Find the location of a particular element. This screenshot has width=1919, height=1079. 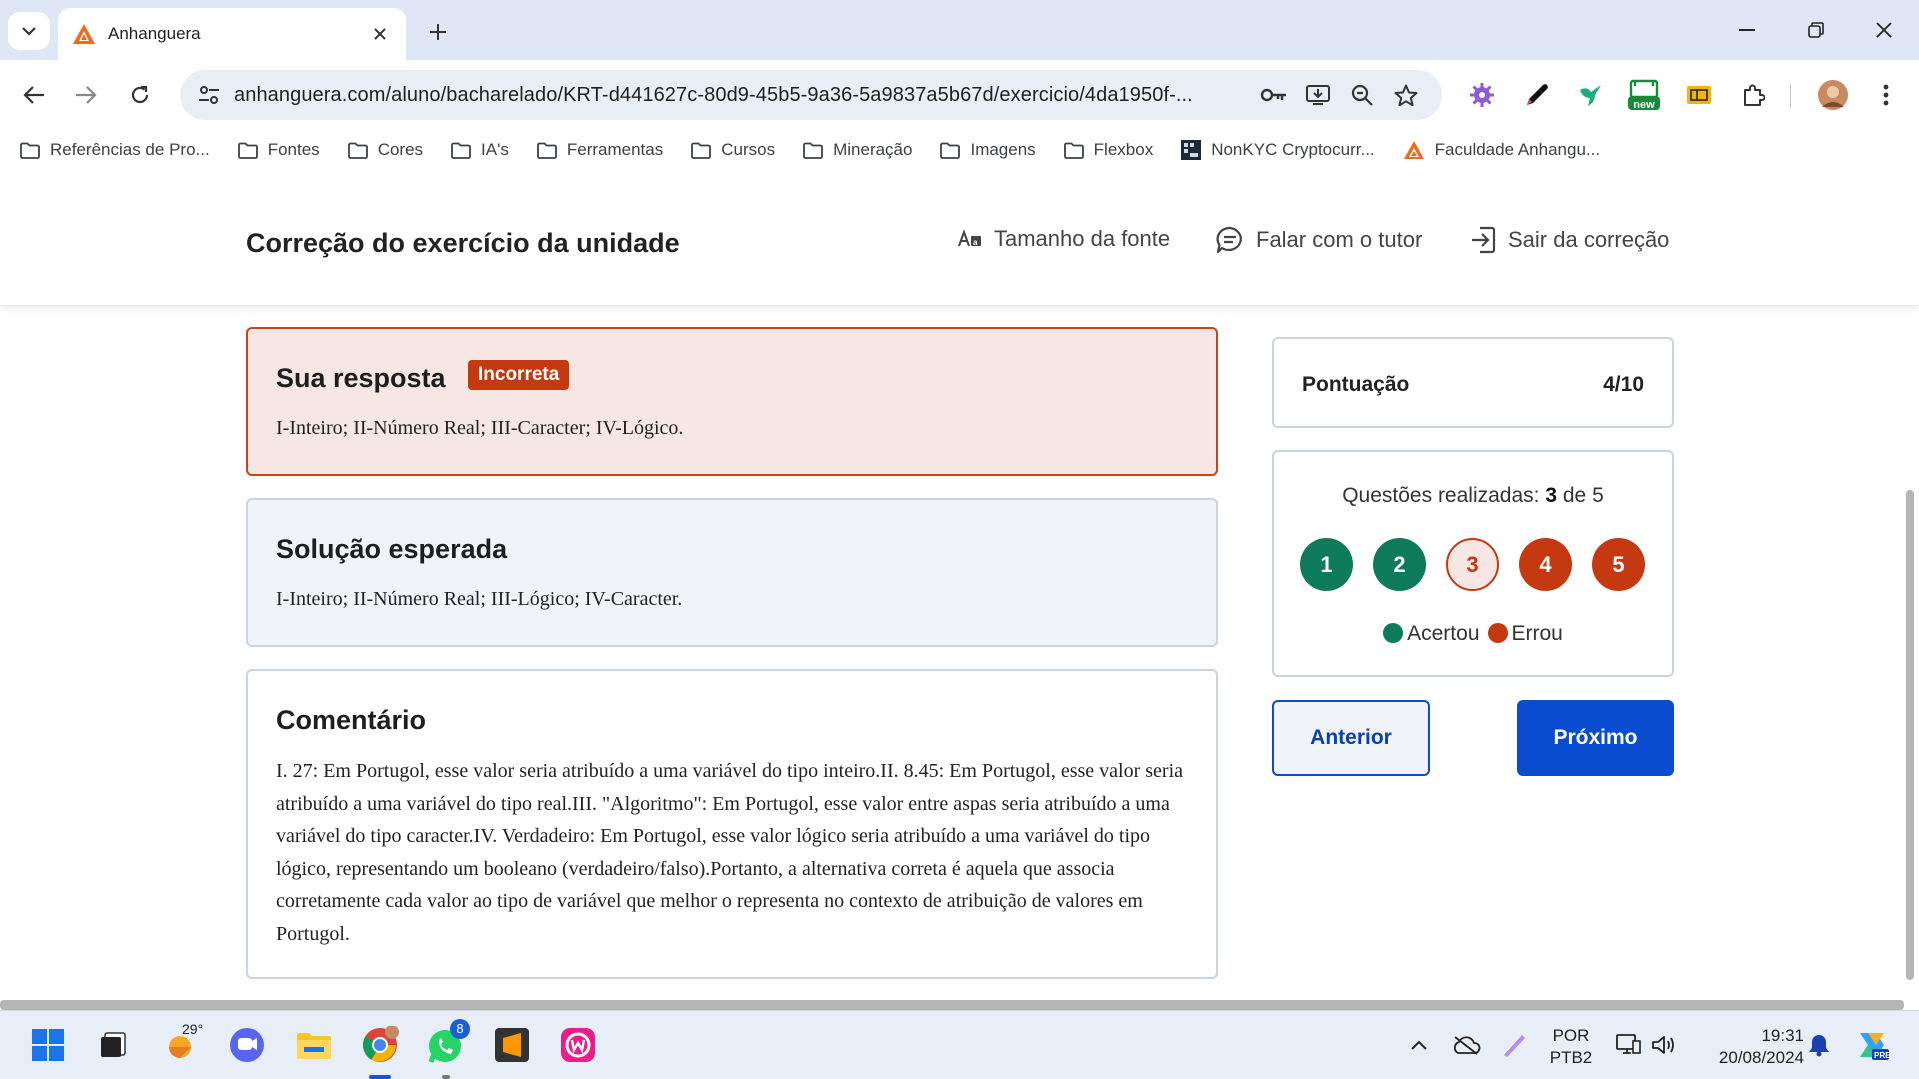

close-window-button is located at coordinates (1884, 30).